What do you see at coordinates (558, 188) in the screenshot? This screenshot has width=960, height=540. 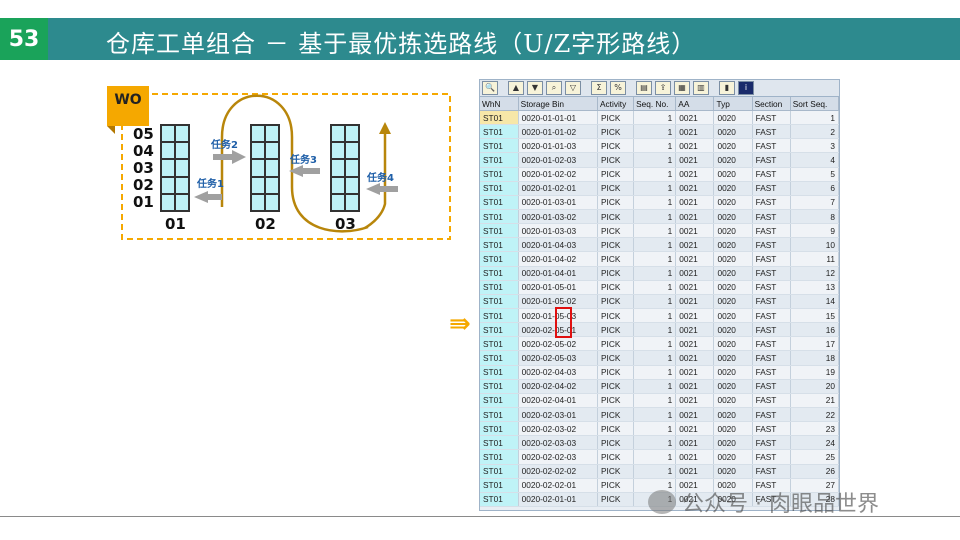 I see `table-cell: 0020-01-02-01` at bounding box center [558, 188].